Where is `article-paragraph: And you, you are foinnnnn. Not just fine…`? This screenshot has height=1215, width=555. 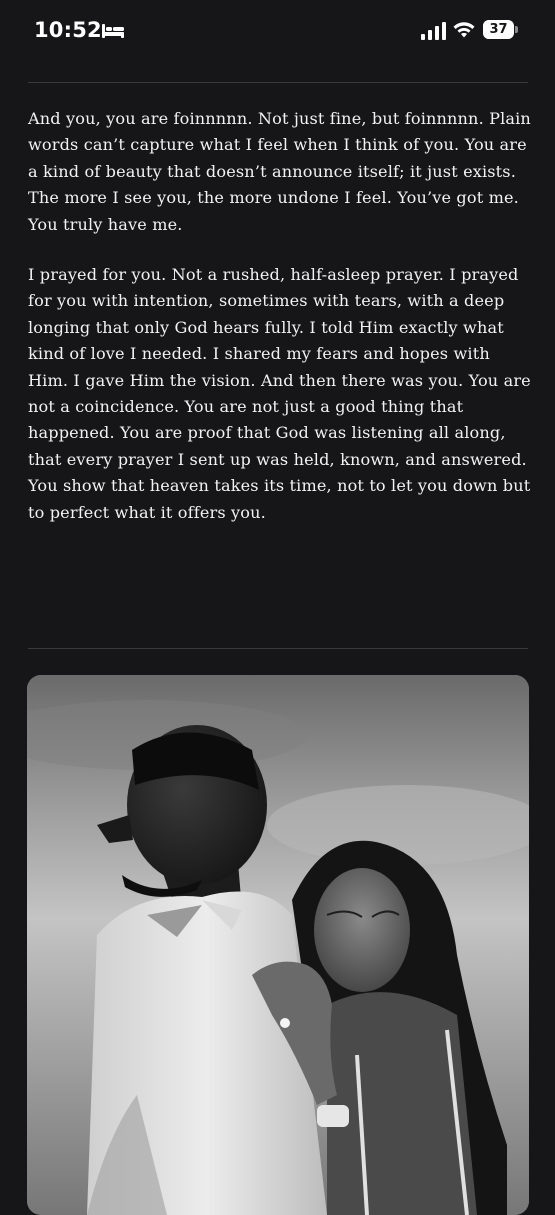
article-paragraph: And you, you are foinnnnn. Not just fine… is located at coordinates (279, 171).